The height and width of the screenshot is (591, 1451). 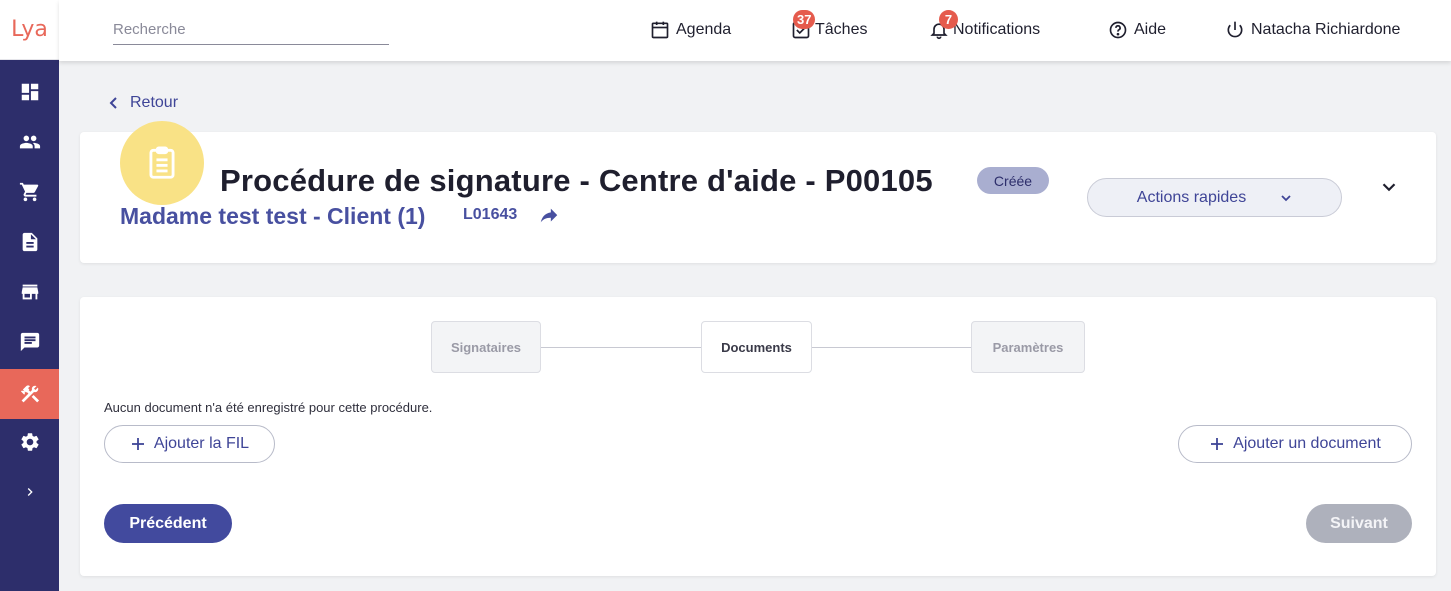 What do you see at coordinates (29, 30) in the screenshot?
I see `app-logo: Lya` at bounding box center [29, 30].